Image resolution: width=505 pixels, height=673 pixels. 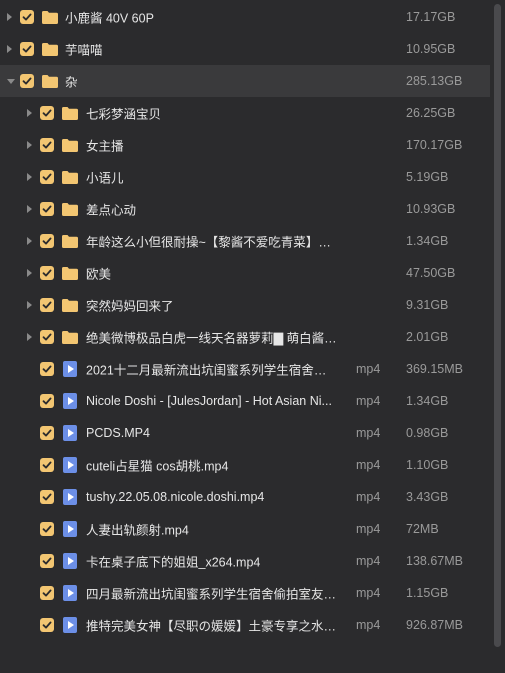 What do you see at coordinates (245, 625) in the screenshot?
I see `file-row: 推特完美女神【尽职の媛媛】土豪专享之水晶... mp4 926.87MB` at bounding box center [245, 625].